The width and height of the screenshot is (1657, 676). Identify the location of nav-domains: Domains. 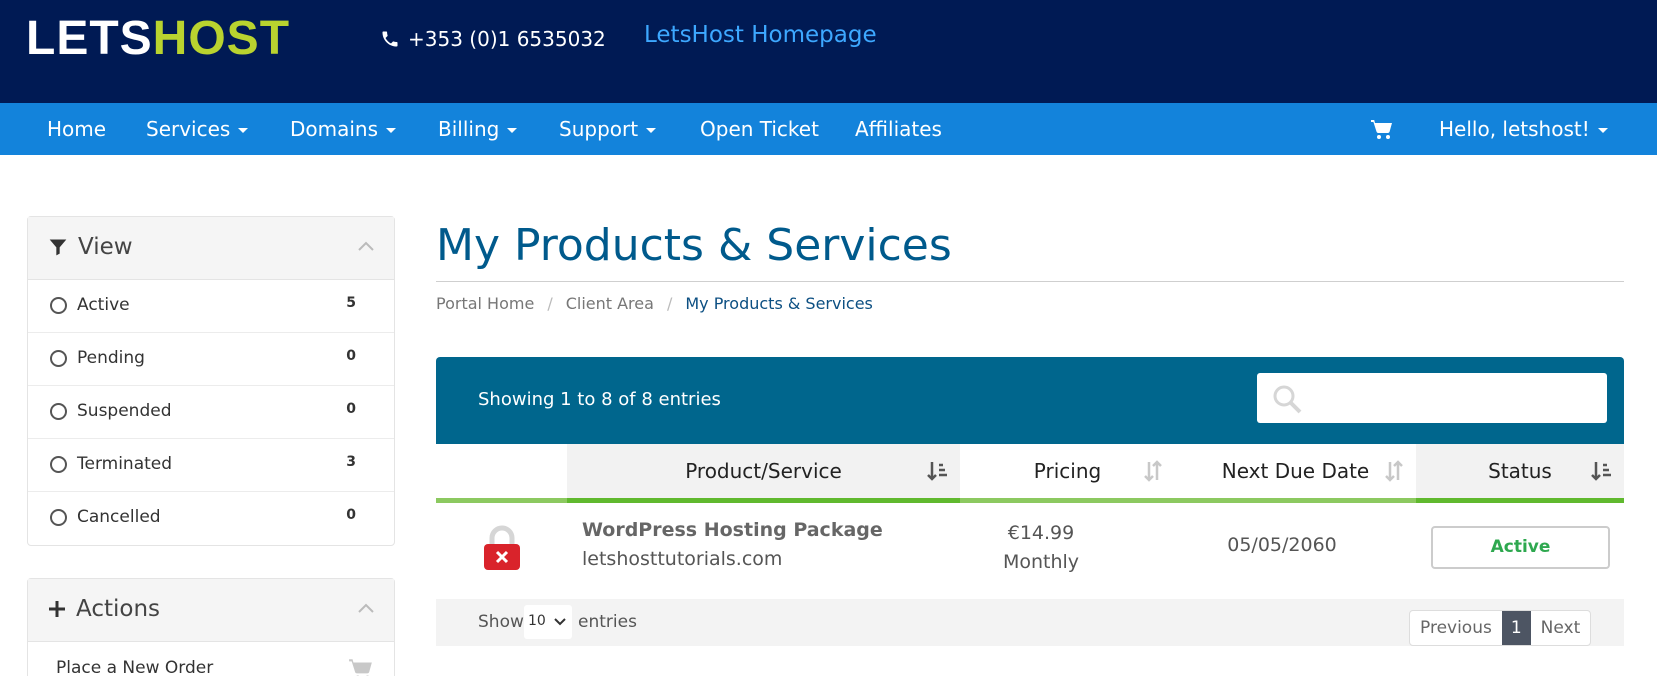
(343, 129).